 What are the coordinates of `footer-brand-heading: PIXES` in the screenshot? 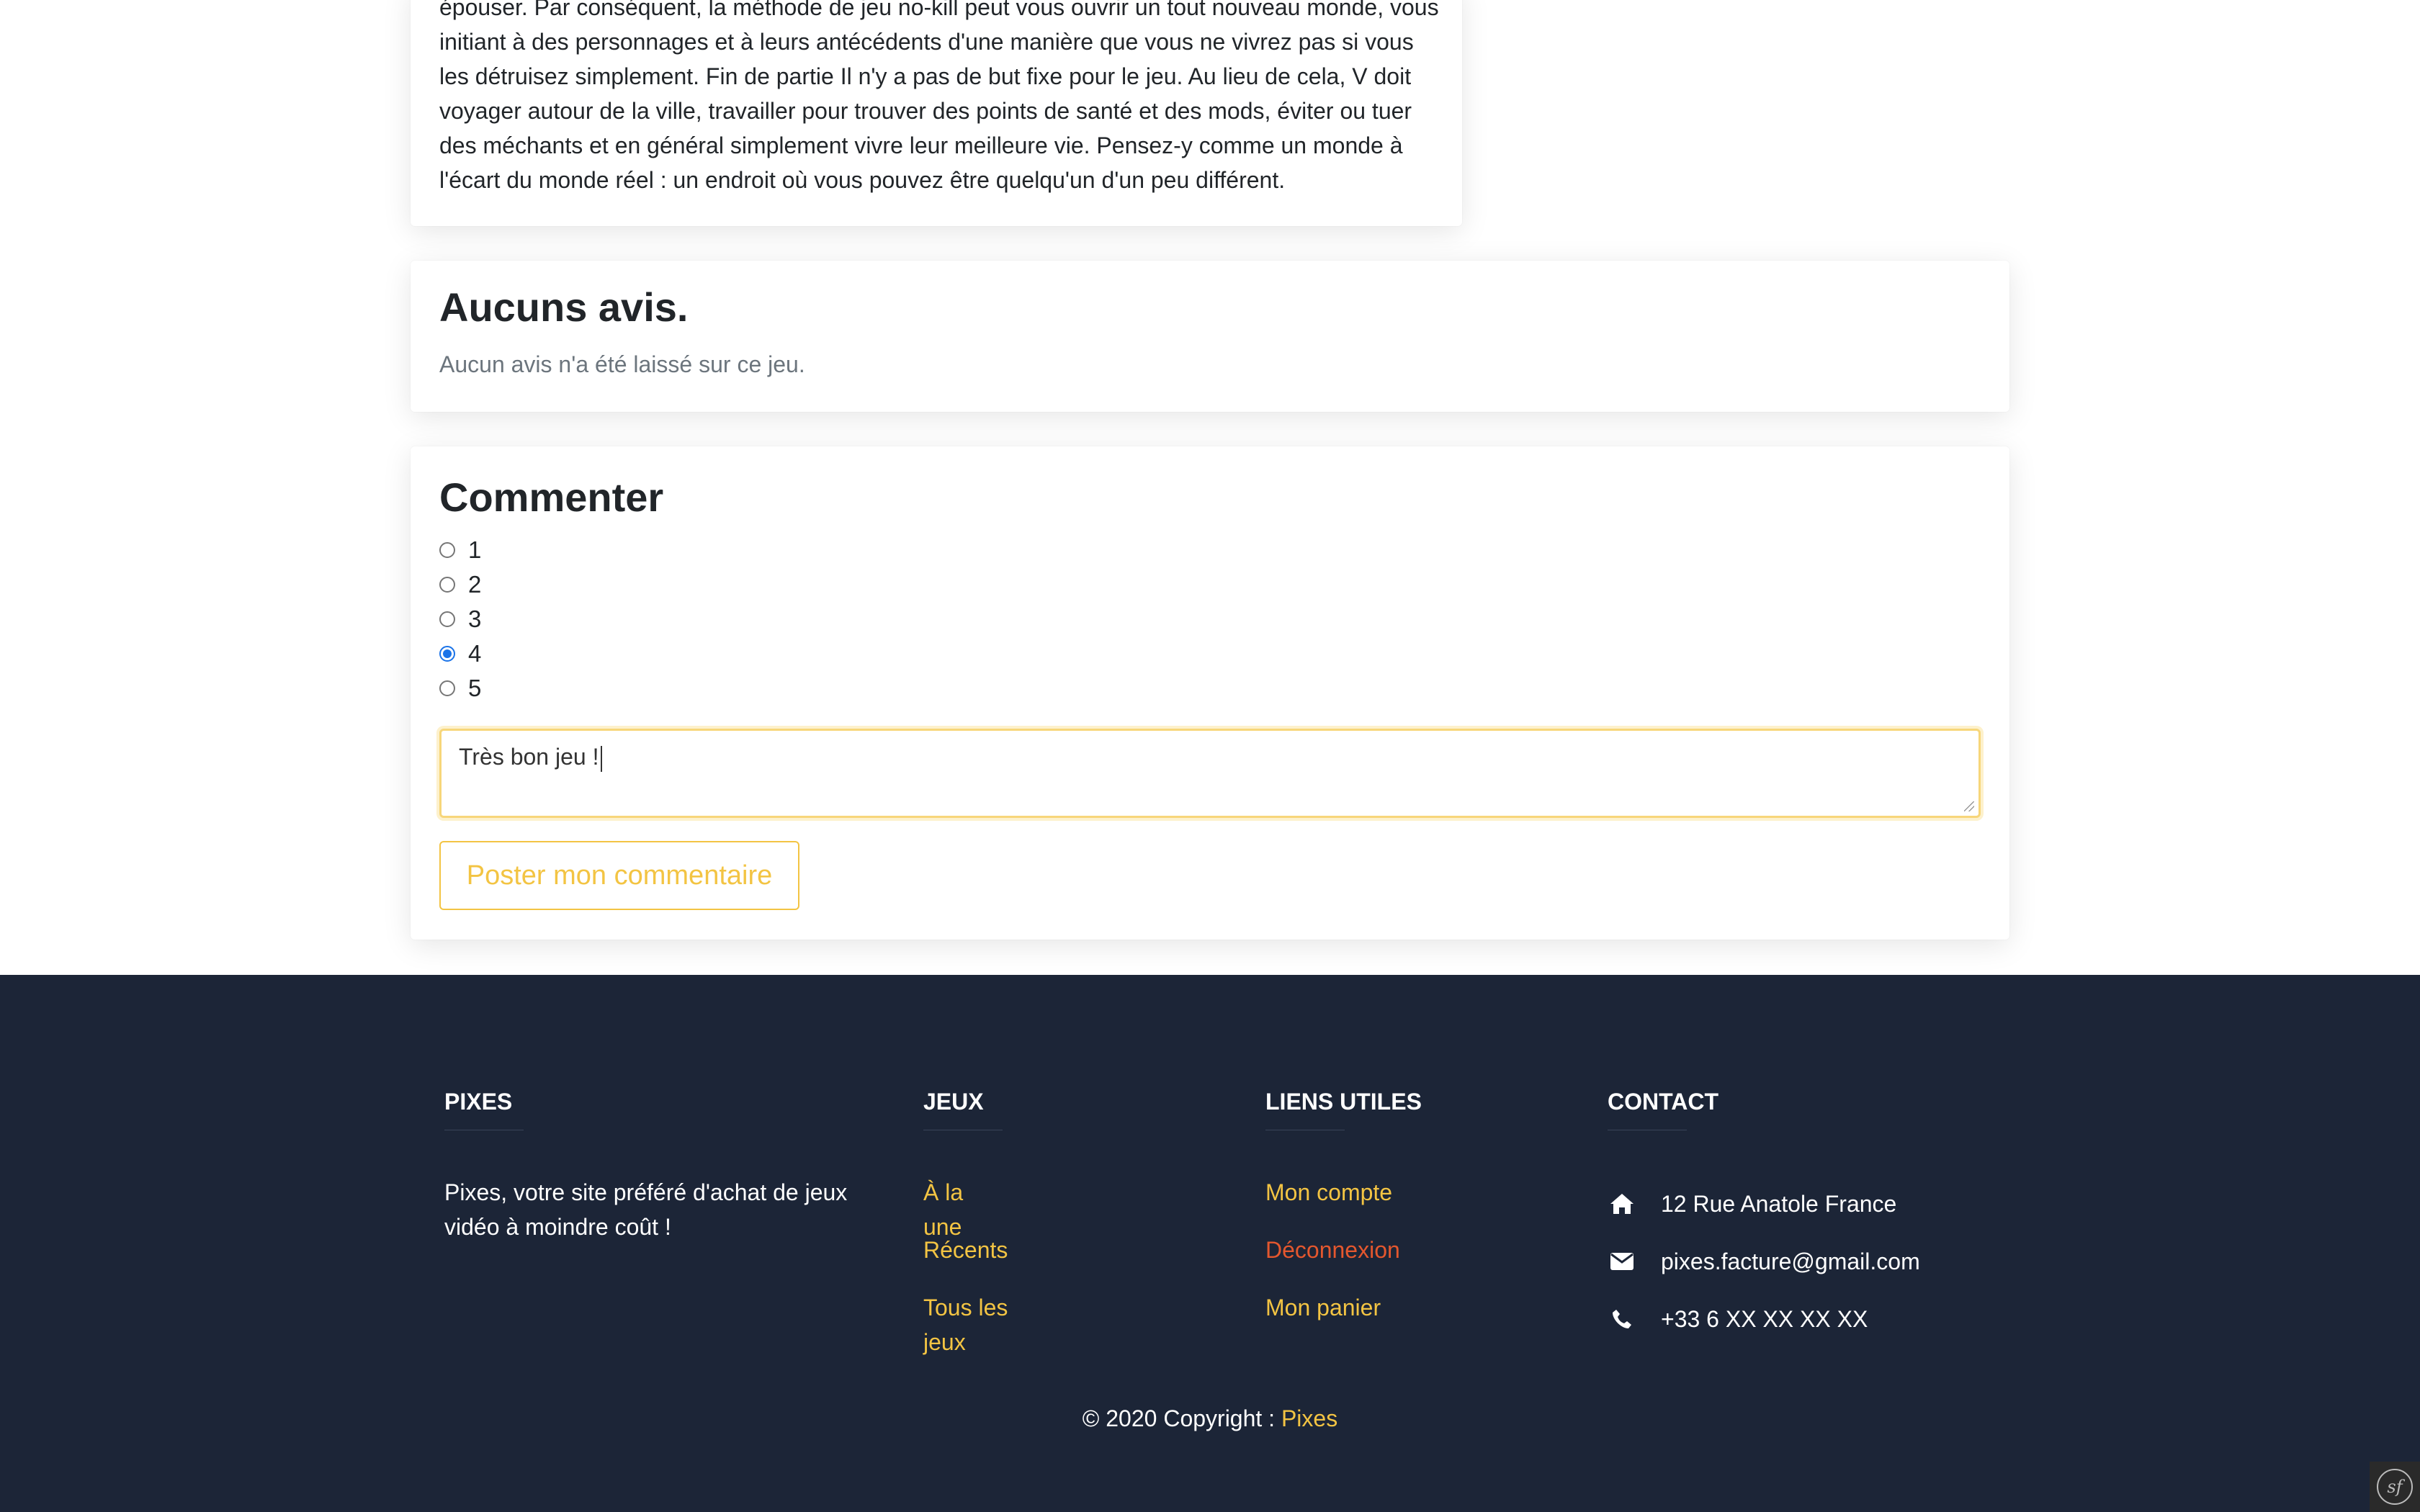 It's located at (478, 1102).